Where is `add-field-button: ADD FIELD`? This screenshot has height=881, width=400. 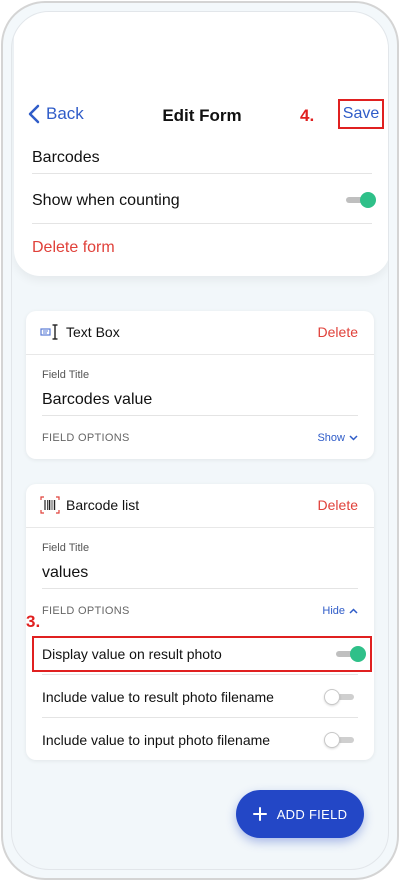 add-field-button: ADD FIELD is located at coordinates (300, 814).